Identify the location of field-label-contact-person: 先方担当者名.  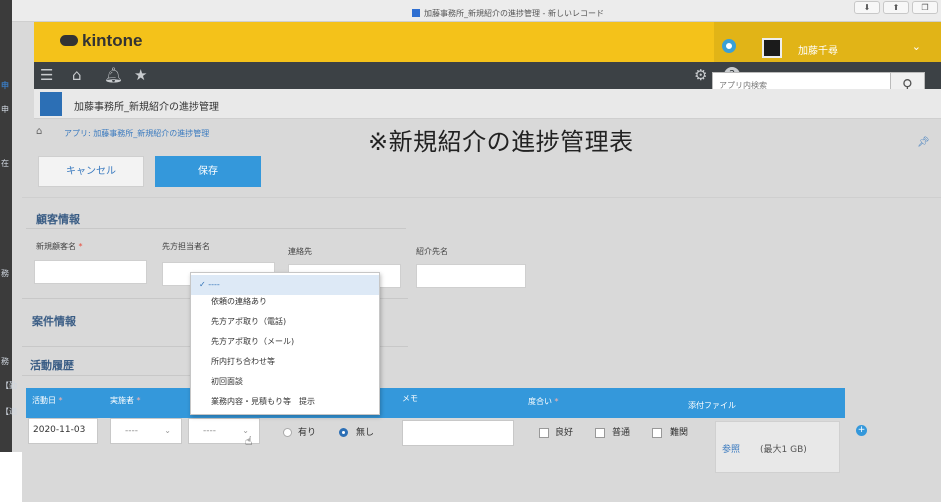
(186, 246).